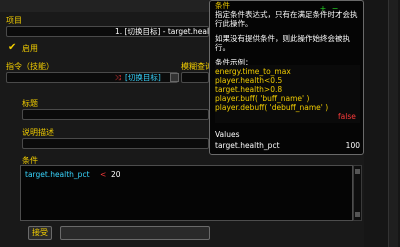  What do you see at coordinates (107, 31) in the screenshot?
I see `item-dropdown: 1. [切换目标] - target.heal` at bounding box center [107, 31].